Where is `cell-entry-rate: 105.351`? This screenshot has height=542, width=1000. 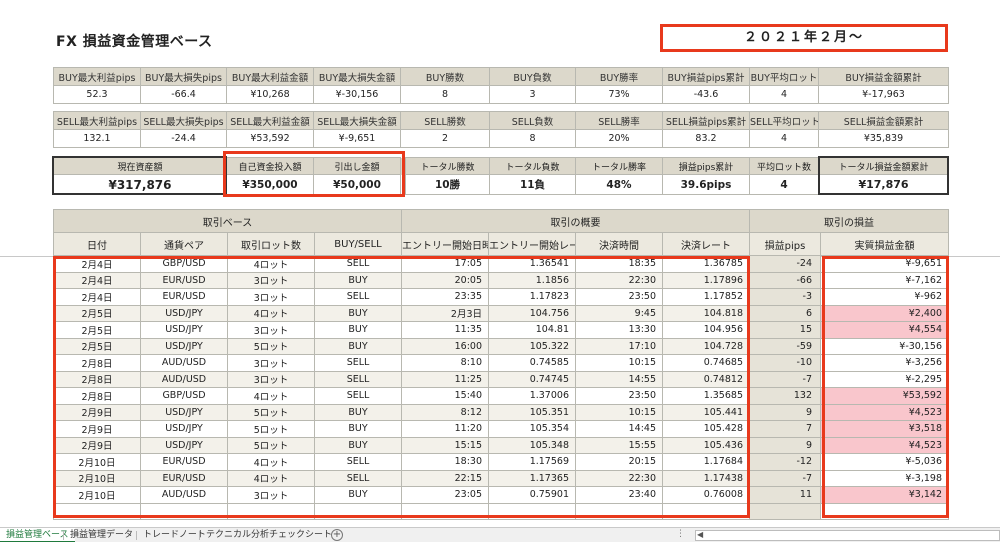
cell-entry-rate: 105.351 is located at coordinates (532, 412).